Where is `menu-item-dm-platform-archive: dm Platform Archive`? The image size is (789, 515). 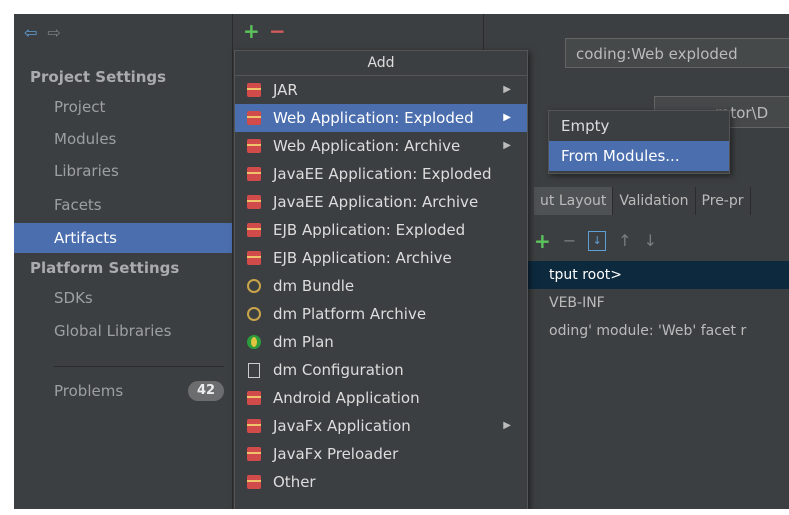 menu-item-dm-platform-archive: dm Platform Archive is located at coordinates (381, 314).